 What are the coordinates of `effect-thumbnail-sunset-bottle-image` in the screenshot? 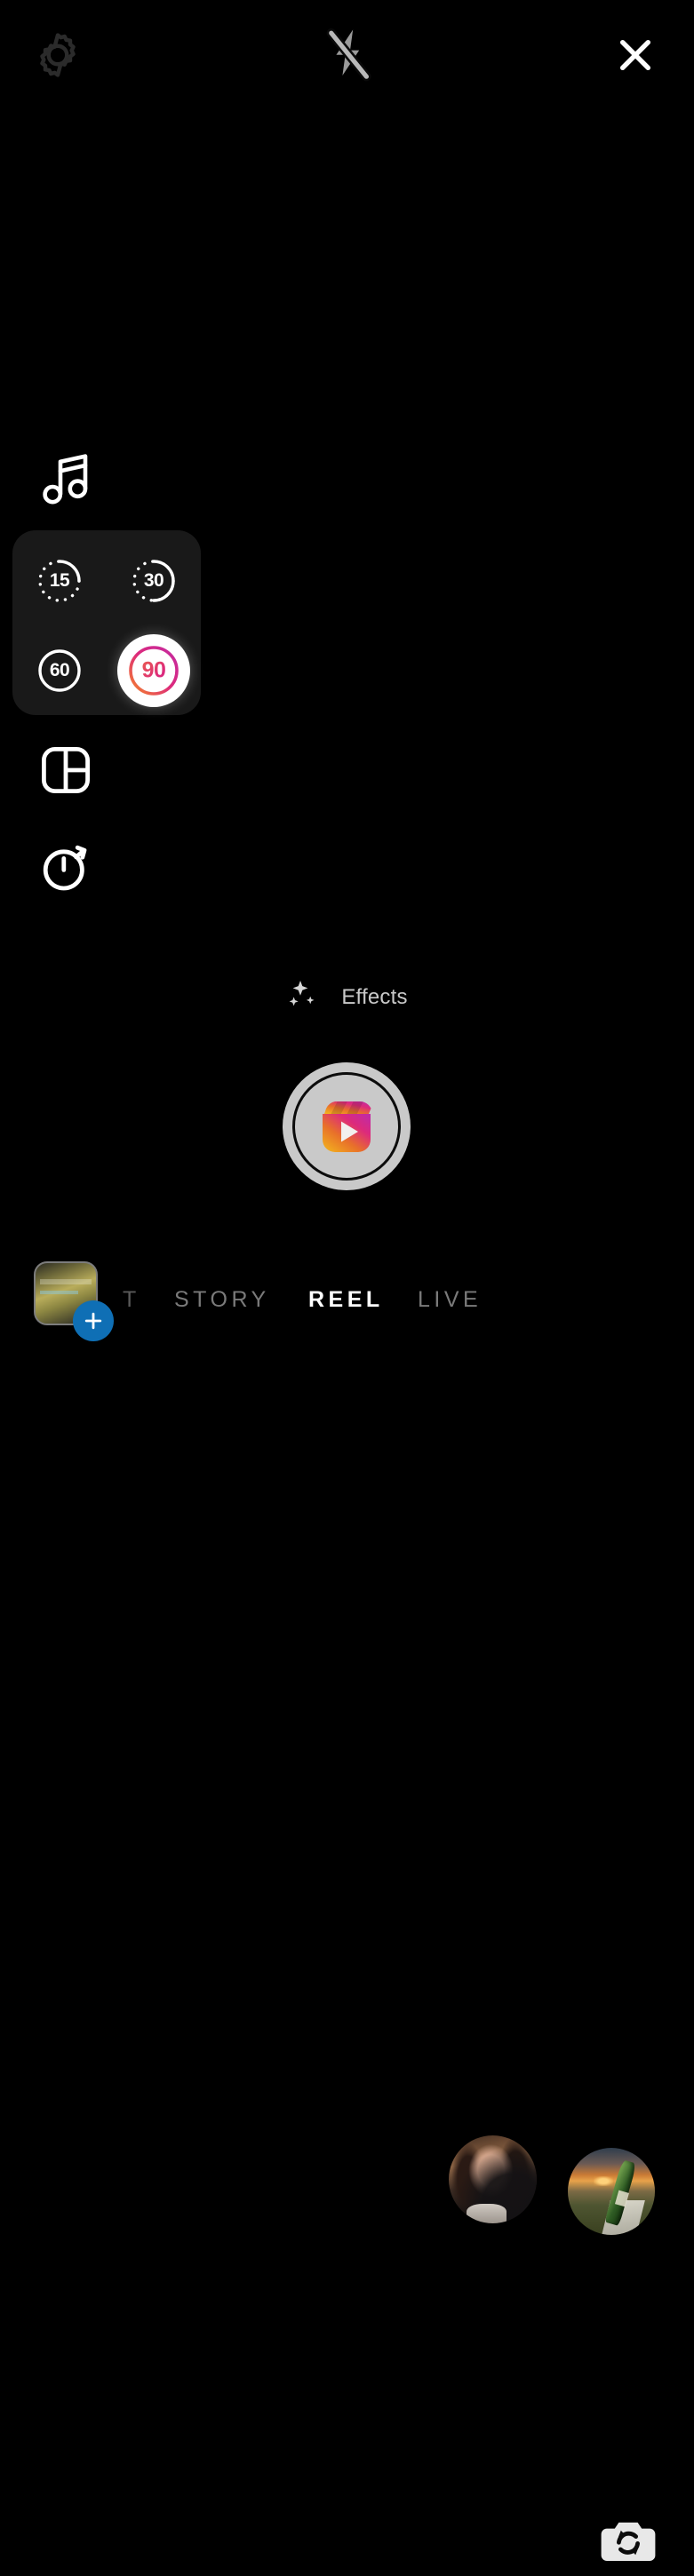 It's located at (611, 2191).